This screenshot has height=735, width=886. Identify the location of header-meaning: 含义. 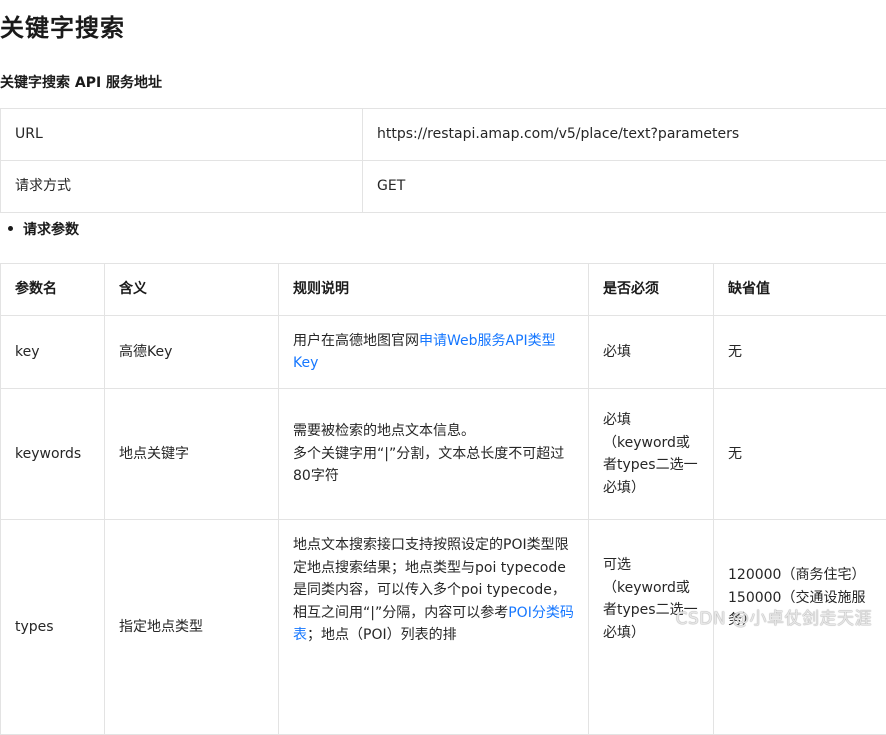
(192, 290).